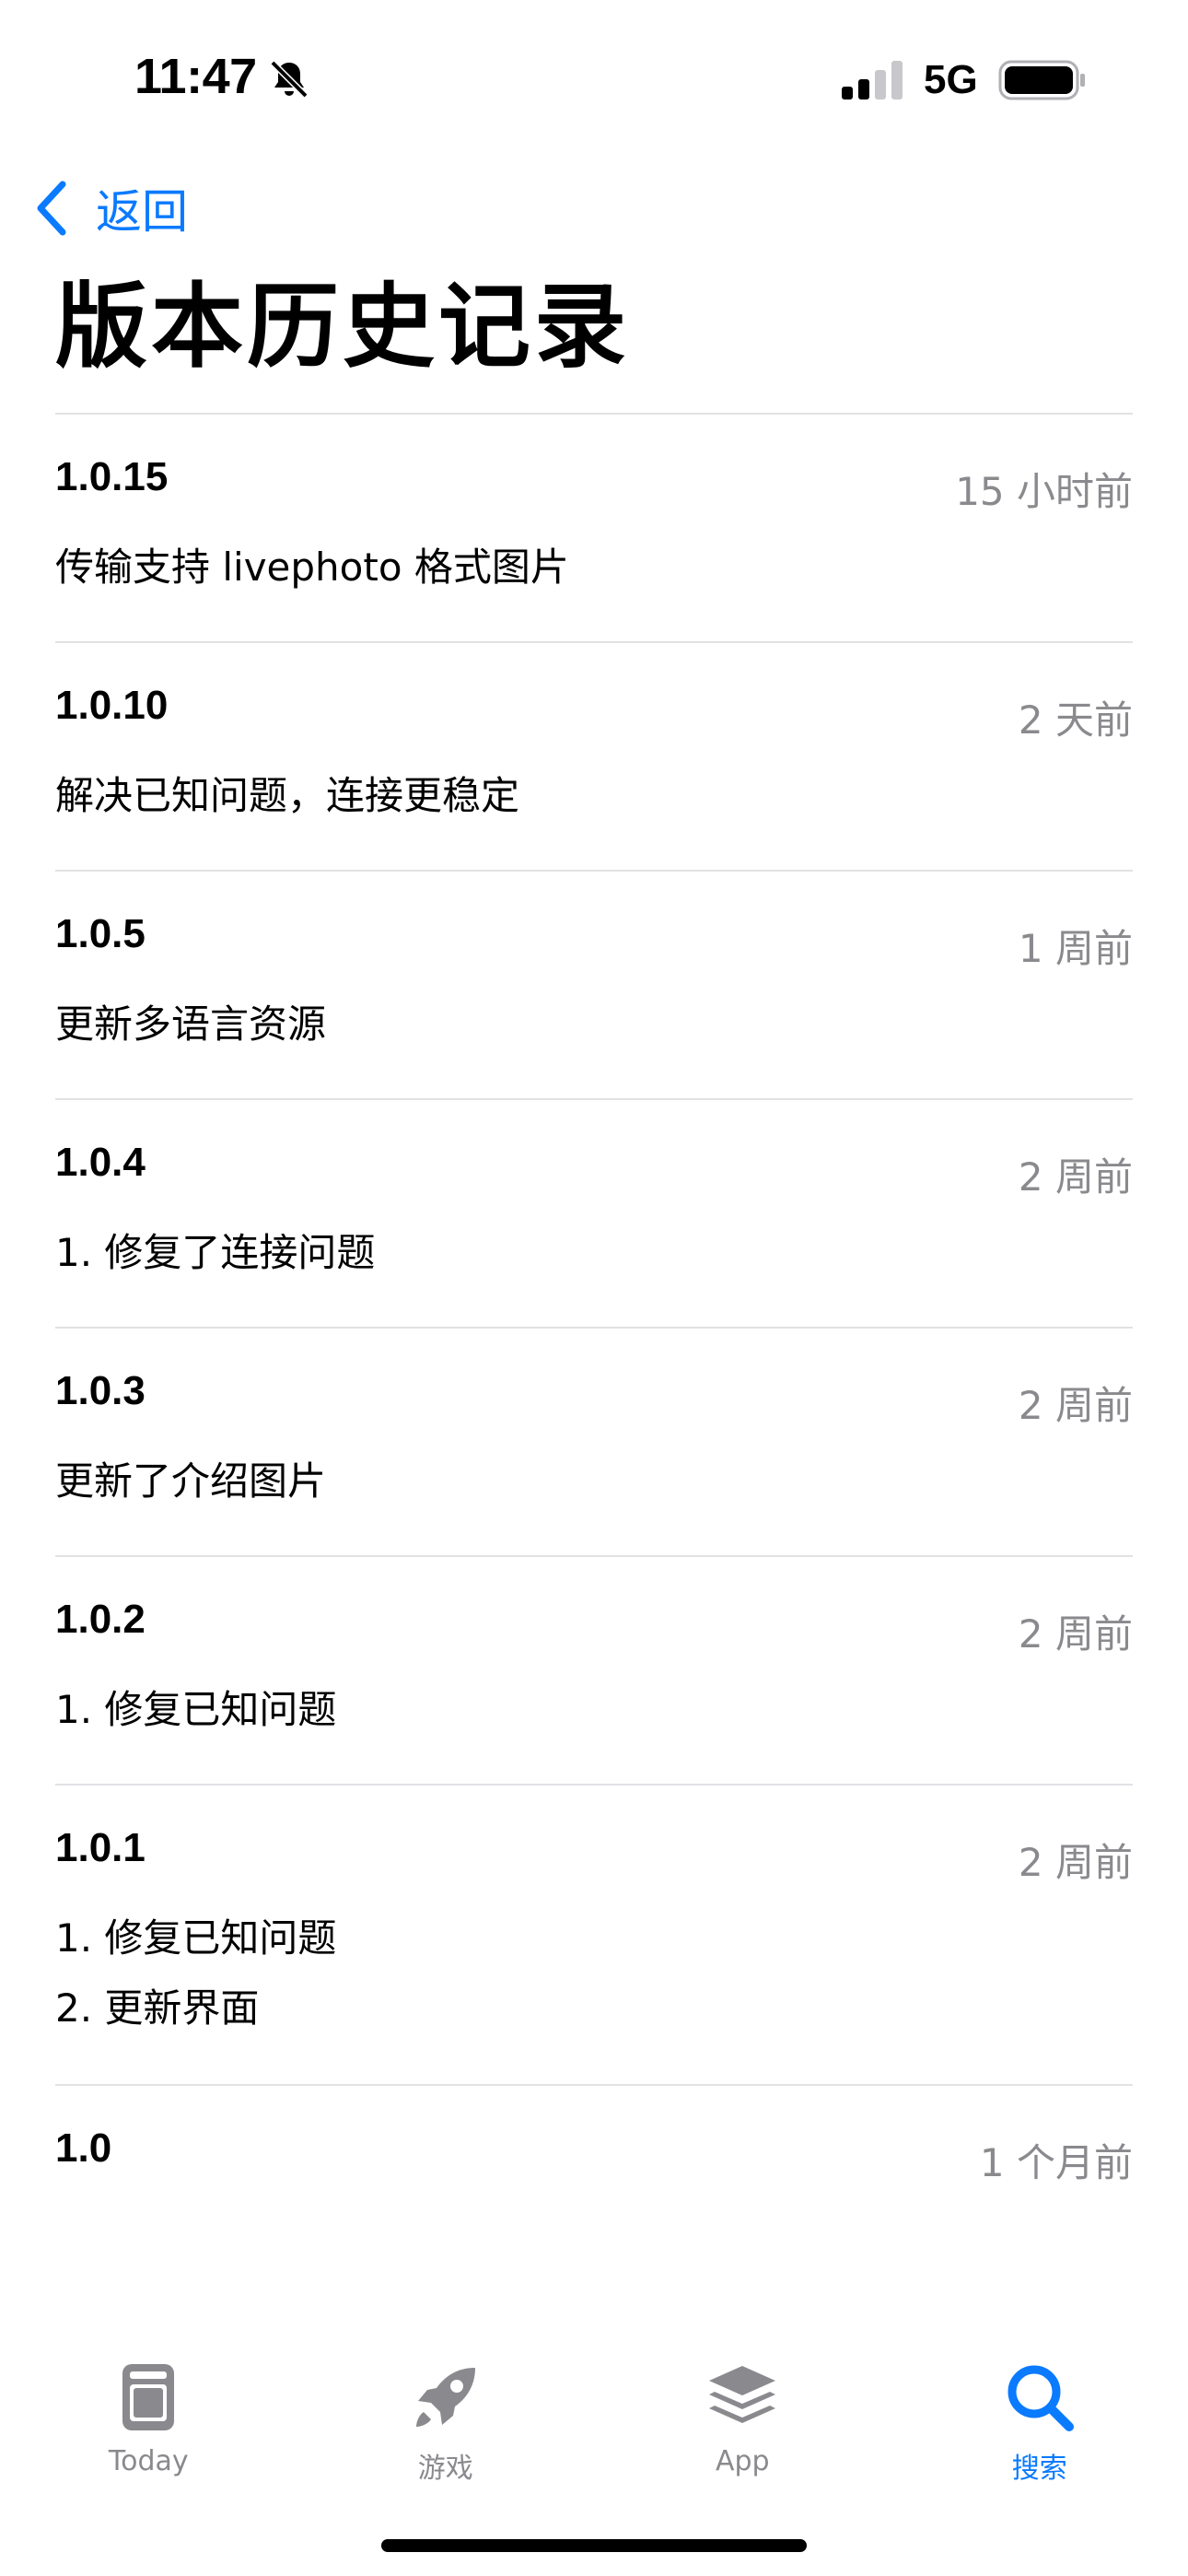 This screenshot has width=1188, height=2576. What do you see at coordinates (100, 1847) in the screenshot?
I see `version-number: 1.0.1` at bounding box center [100, 1847].